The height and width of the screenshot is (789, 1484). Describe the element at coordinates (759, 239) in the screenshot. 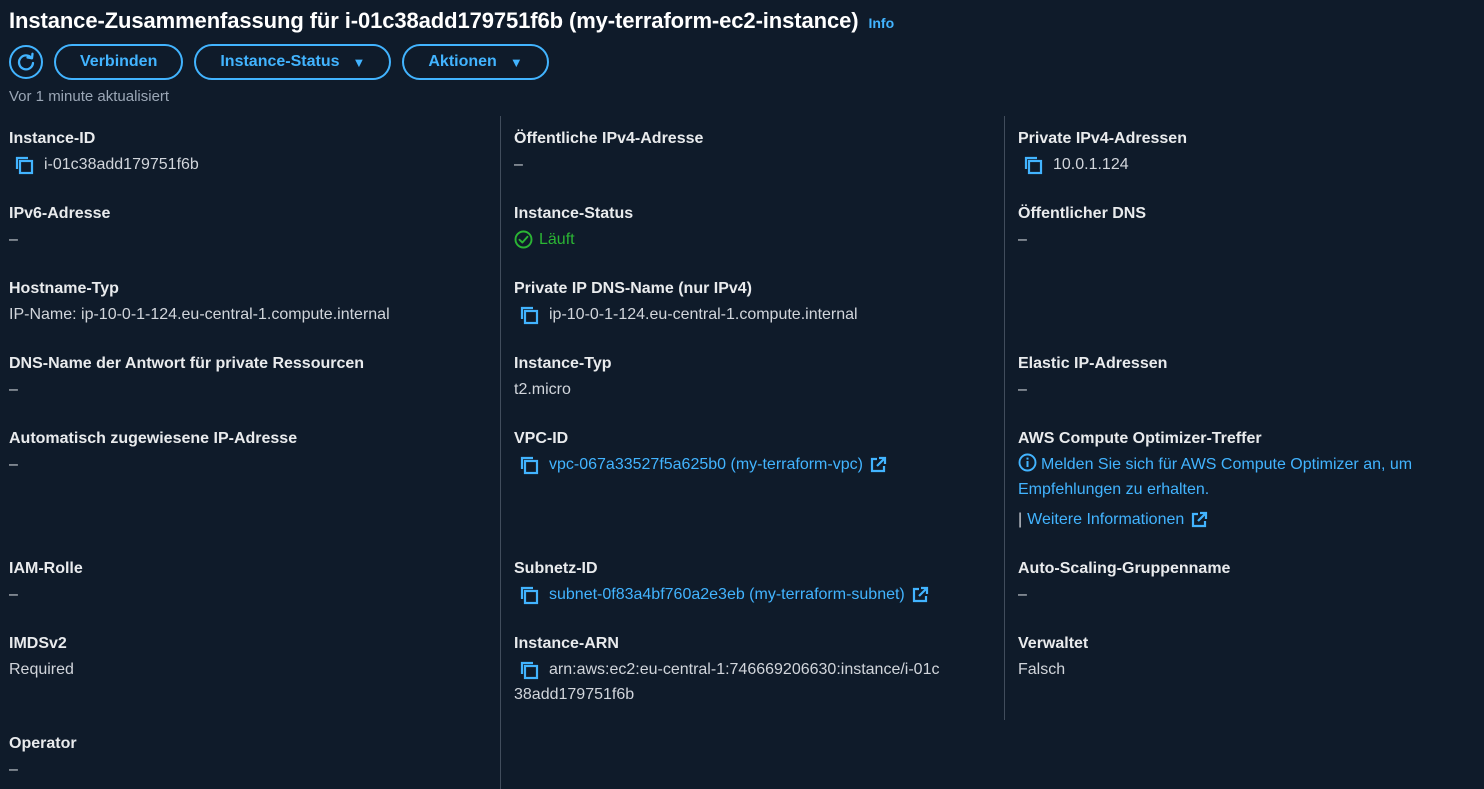

I see `field-value: Läuft` at that location.